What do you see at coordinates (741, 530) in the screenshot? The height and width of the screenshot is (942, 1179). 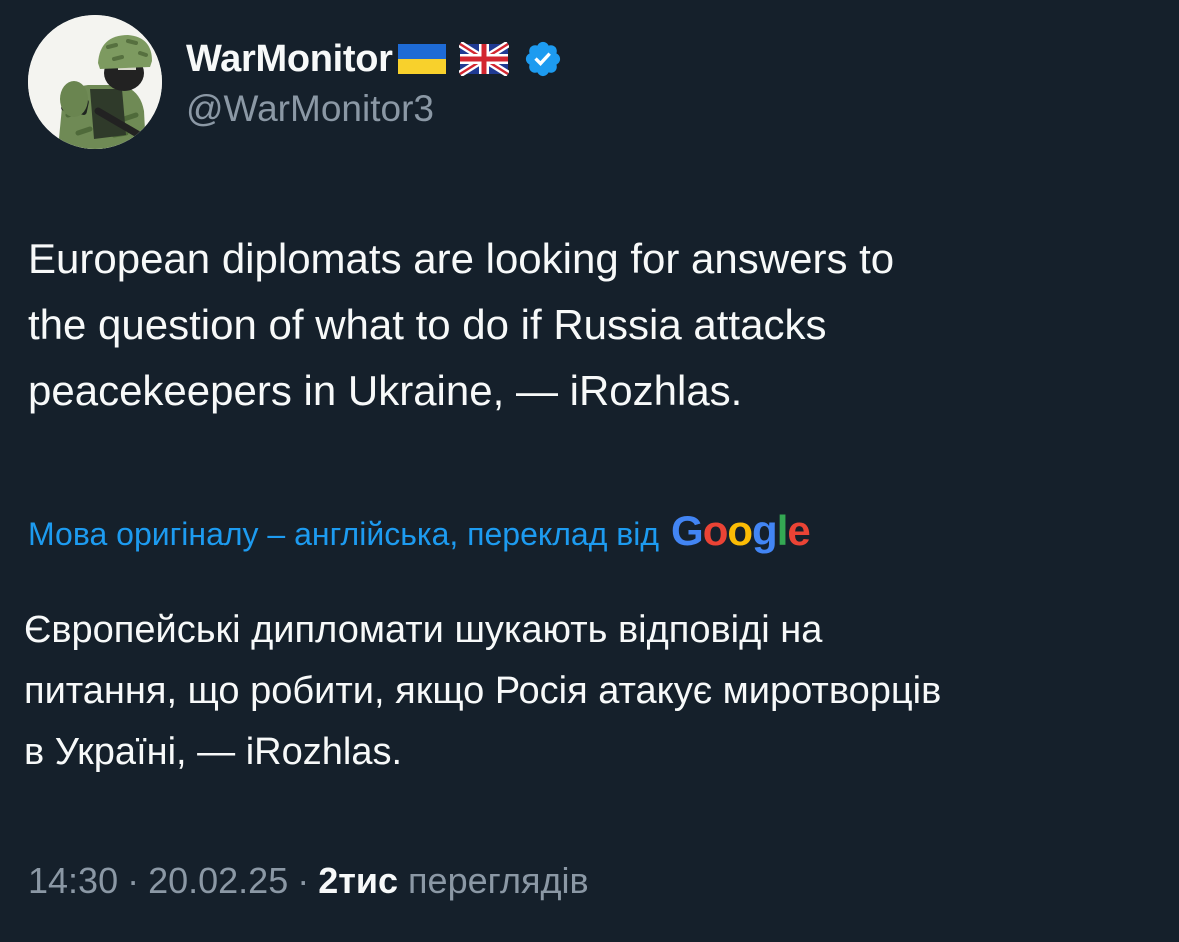 I see `google-logo: Google` at bounding box center [741, 530].